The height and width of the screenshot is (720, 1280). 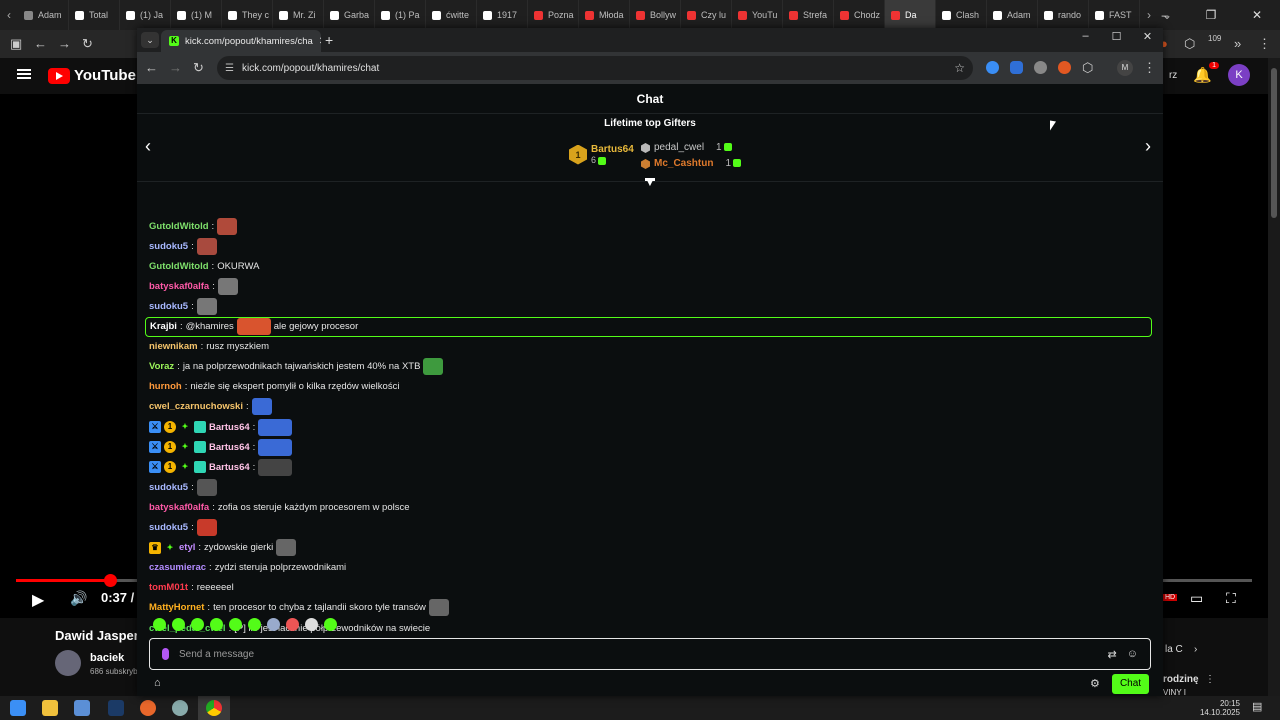 I want to click on background-tab: Chodz, so click(x=859, y=15).